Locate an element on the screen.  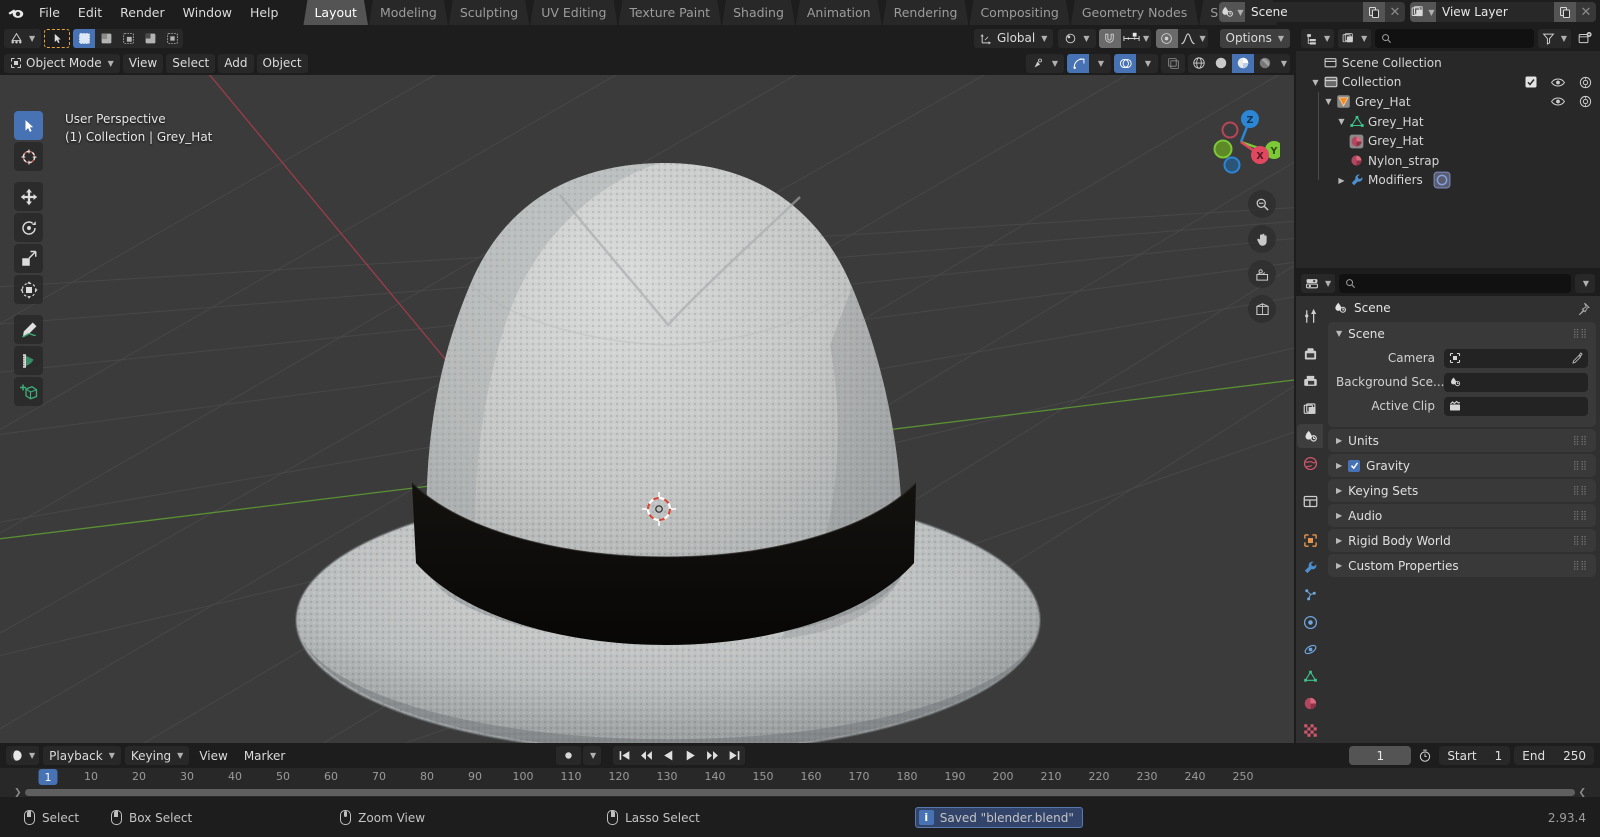
viewport-menu-select: Select is located at coordinates (191, 63).